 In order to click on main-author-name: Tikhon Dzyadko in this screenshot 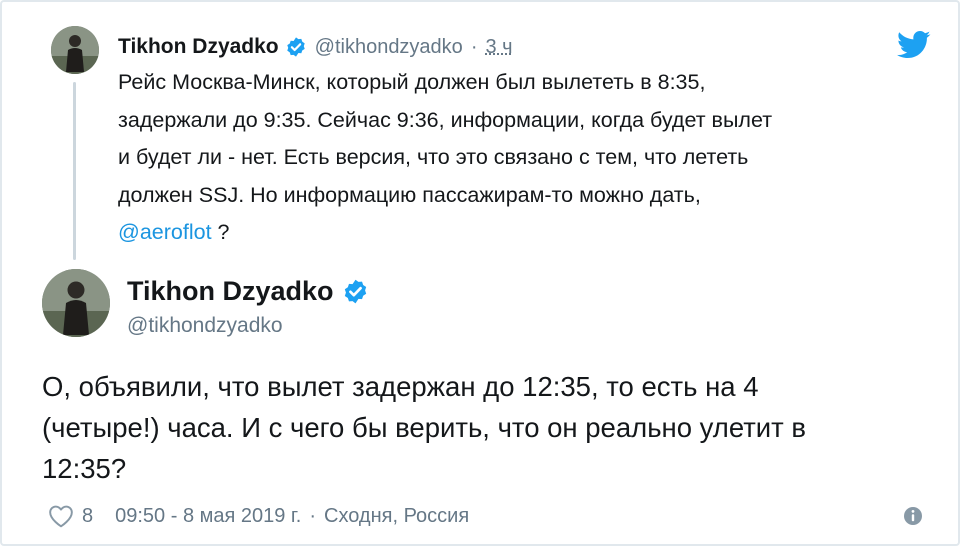, I will do `click(230, 291)`.